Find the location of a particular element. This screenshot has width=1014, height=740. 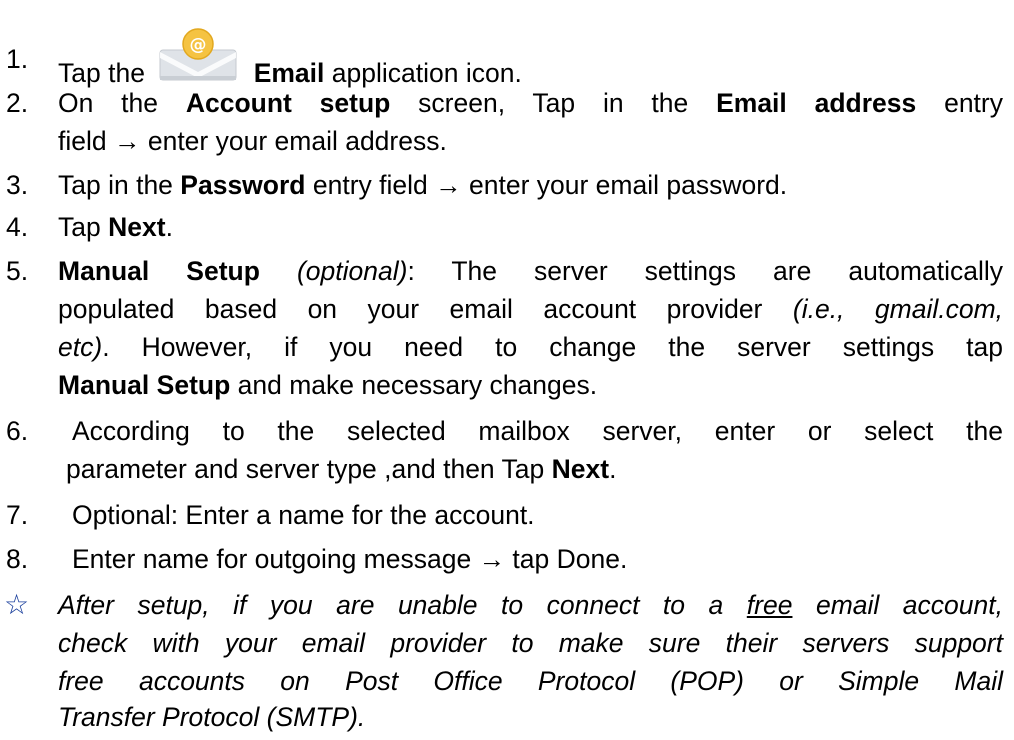

note-line-4: Transfer Protocol (SMTP). is located at coordinates (212, 717).